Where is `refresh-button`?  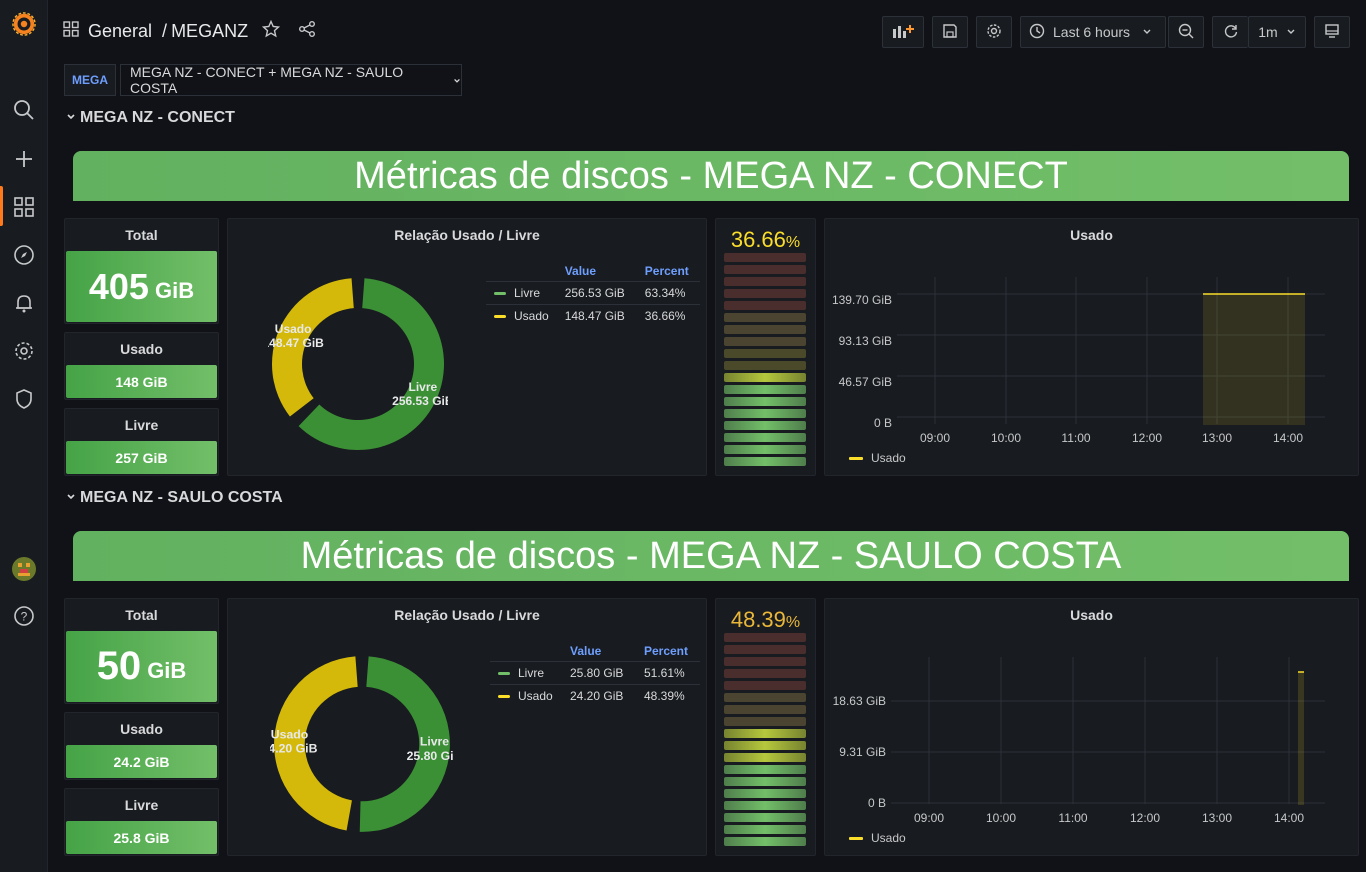
refresh-button is located at coordinates (1230, 32).